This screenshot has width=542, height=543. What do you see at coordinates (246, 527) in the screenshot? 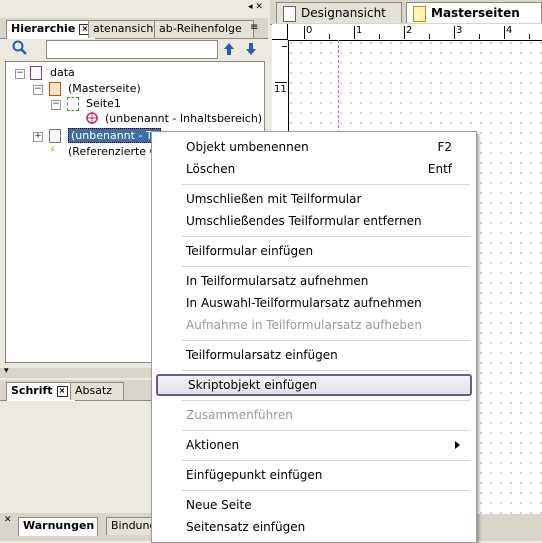
I see `menu-item-label: Seitensatz einfügen` at bounding box center [246, 527].